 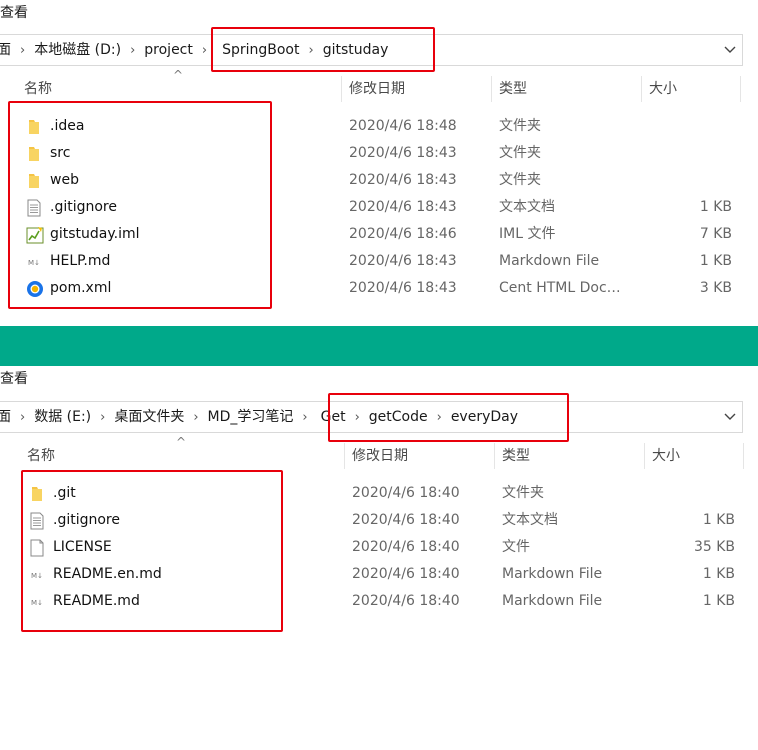 What do you see at coordinates (516, 547) in the screenshot?
I see `file-type: 文件` at bounding box center [516, 547].